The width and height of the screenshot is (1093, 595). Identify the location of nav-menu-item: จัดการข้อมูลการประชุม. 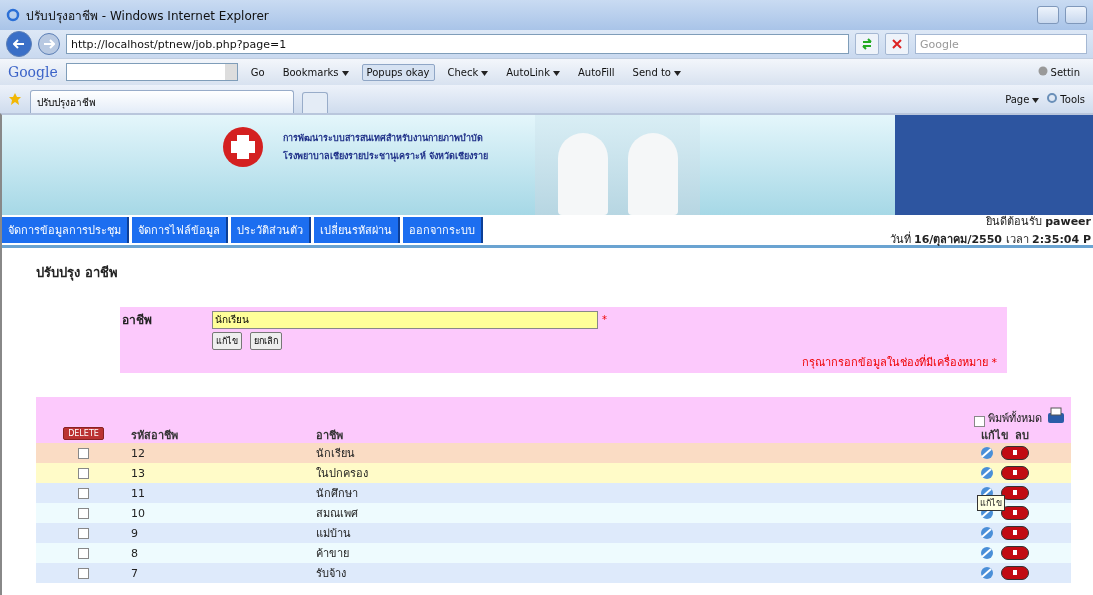
(65, 230).